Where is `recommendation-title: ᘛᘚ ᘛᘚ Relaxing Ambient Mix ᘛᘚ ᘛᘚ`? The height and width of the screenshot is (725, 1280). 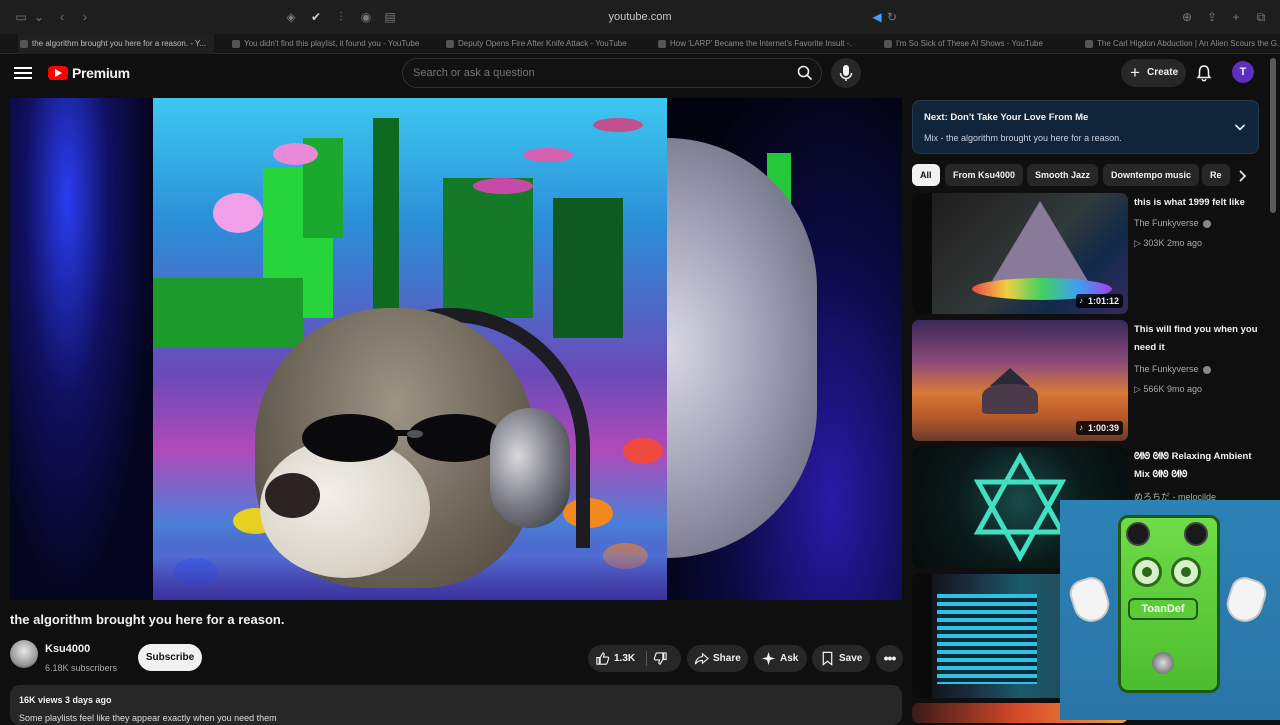 recommendation-title: ᘛᘚ ᘛᘚ Relaxing Ambient Mix ᘛᘚ ᘛᘚ is located at coordinates (1196, 466).